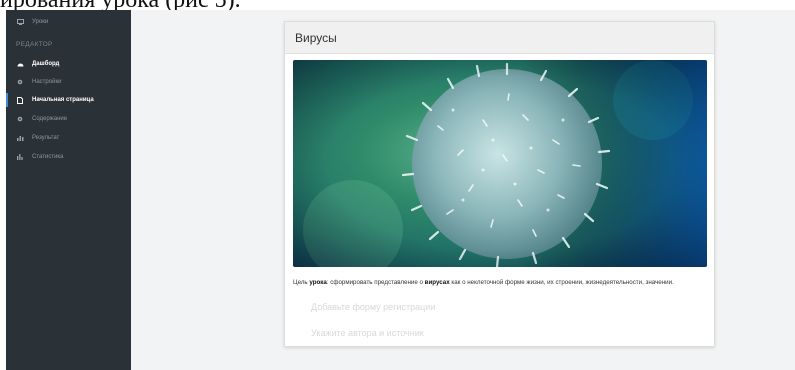 This screenshot has height=370, width=795. Describe the element at coordinates (68, 64) in the screenshot. I see `sidebar-item-dashboard: Дашборд` at that location.